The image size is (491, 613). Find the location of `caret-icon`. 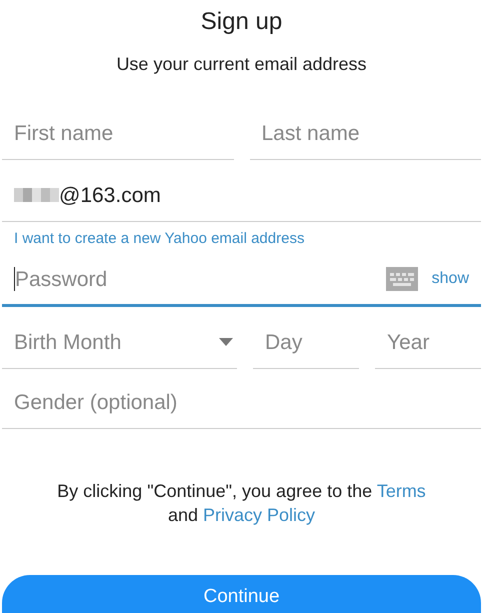

caret-icon is located at coordinates (226, 342).